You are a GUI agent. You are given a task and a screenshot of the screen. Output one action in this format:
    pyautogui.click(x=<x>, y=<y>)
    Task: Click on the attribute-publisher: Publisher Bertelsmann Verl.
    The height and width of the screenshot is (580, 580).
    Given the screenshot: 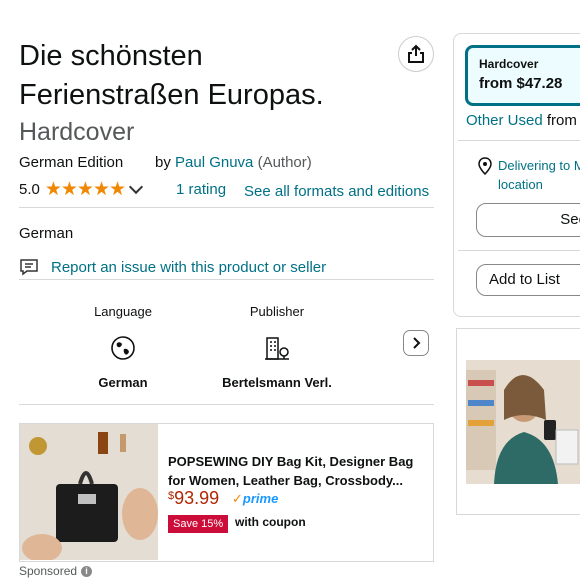 What is the action you would take?
    pyautogui.click(x=277, y=347)
    